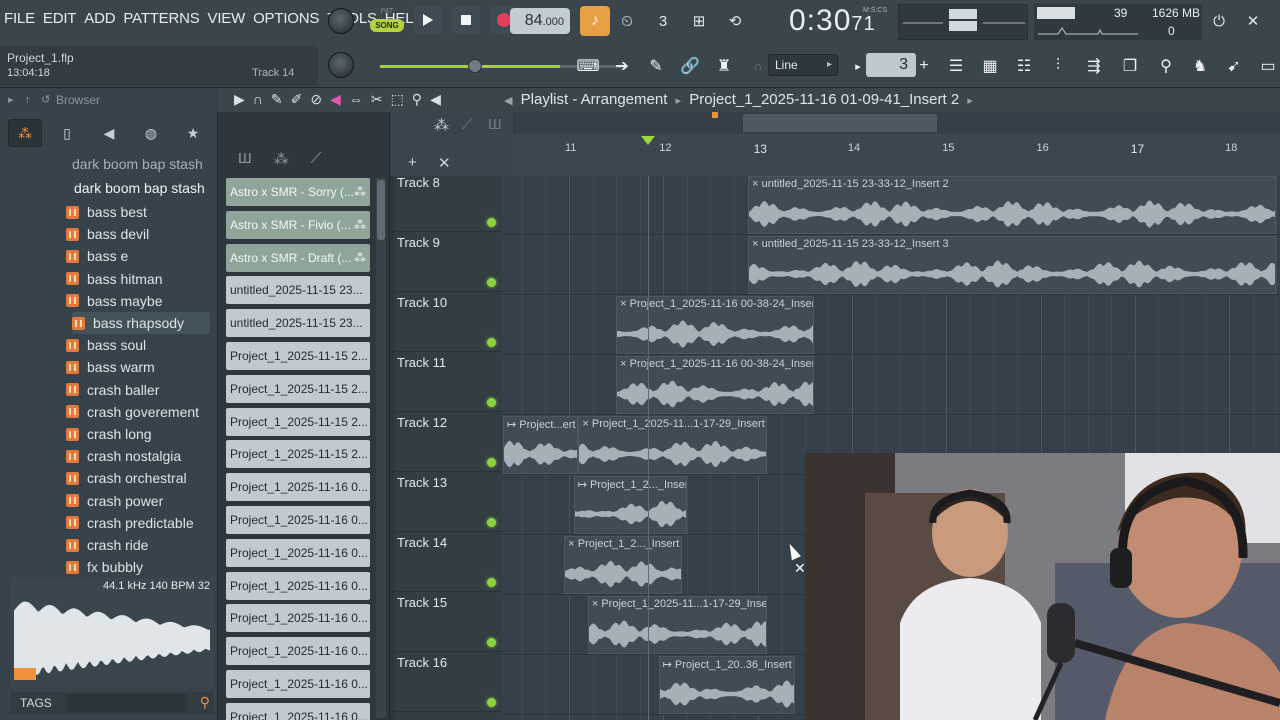  I want to click on track-tools-icon: ⁂, so click(441, 125).